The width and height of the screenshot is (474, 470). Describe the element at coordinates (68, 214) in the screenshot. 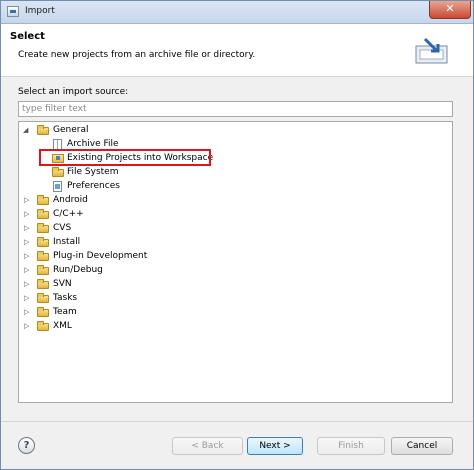

I see `tree-item-label: C/C++` at that location.